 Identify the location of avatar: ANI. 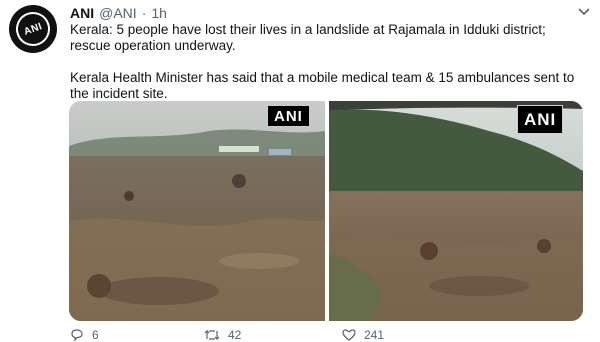
(33, 29).